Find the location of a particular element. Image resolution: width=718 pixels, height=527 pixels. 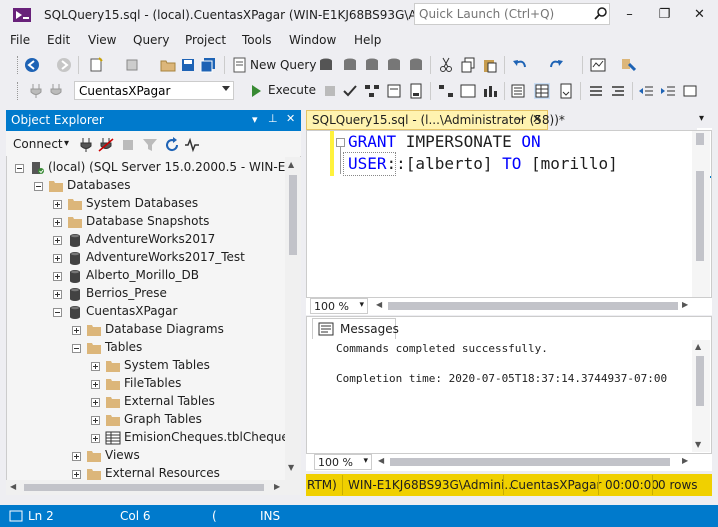

editor-vertical-scrollbar is located at coordinates (701, 214).